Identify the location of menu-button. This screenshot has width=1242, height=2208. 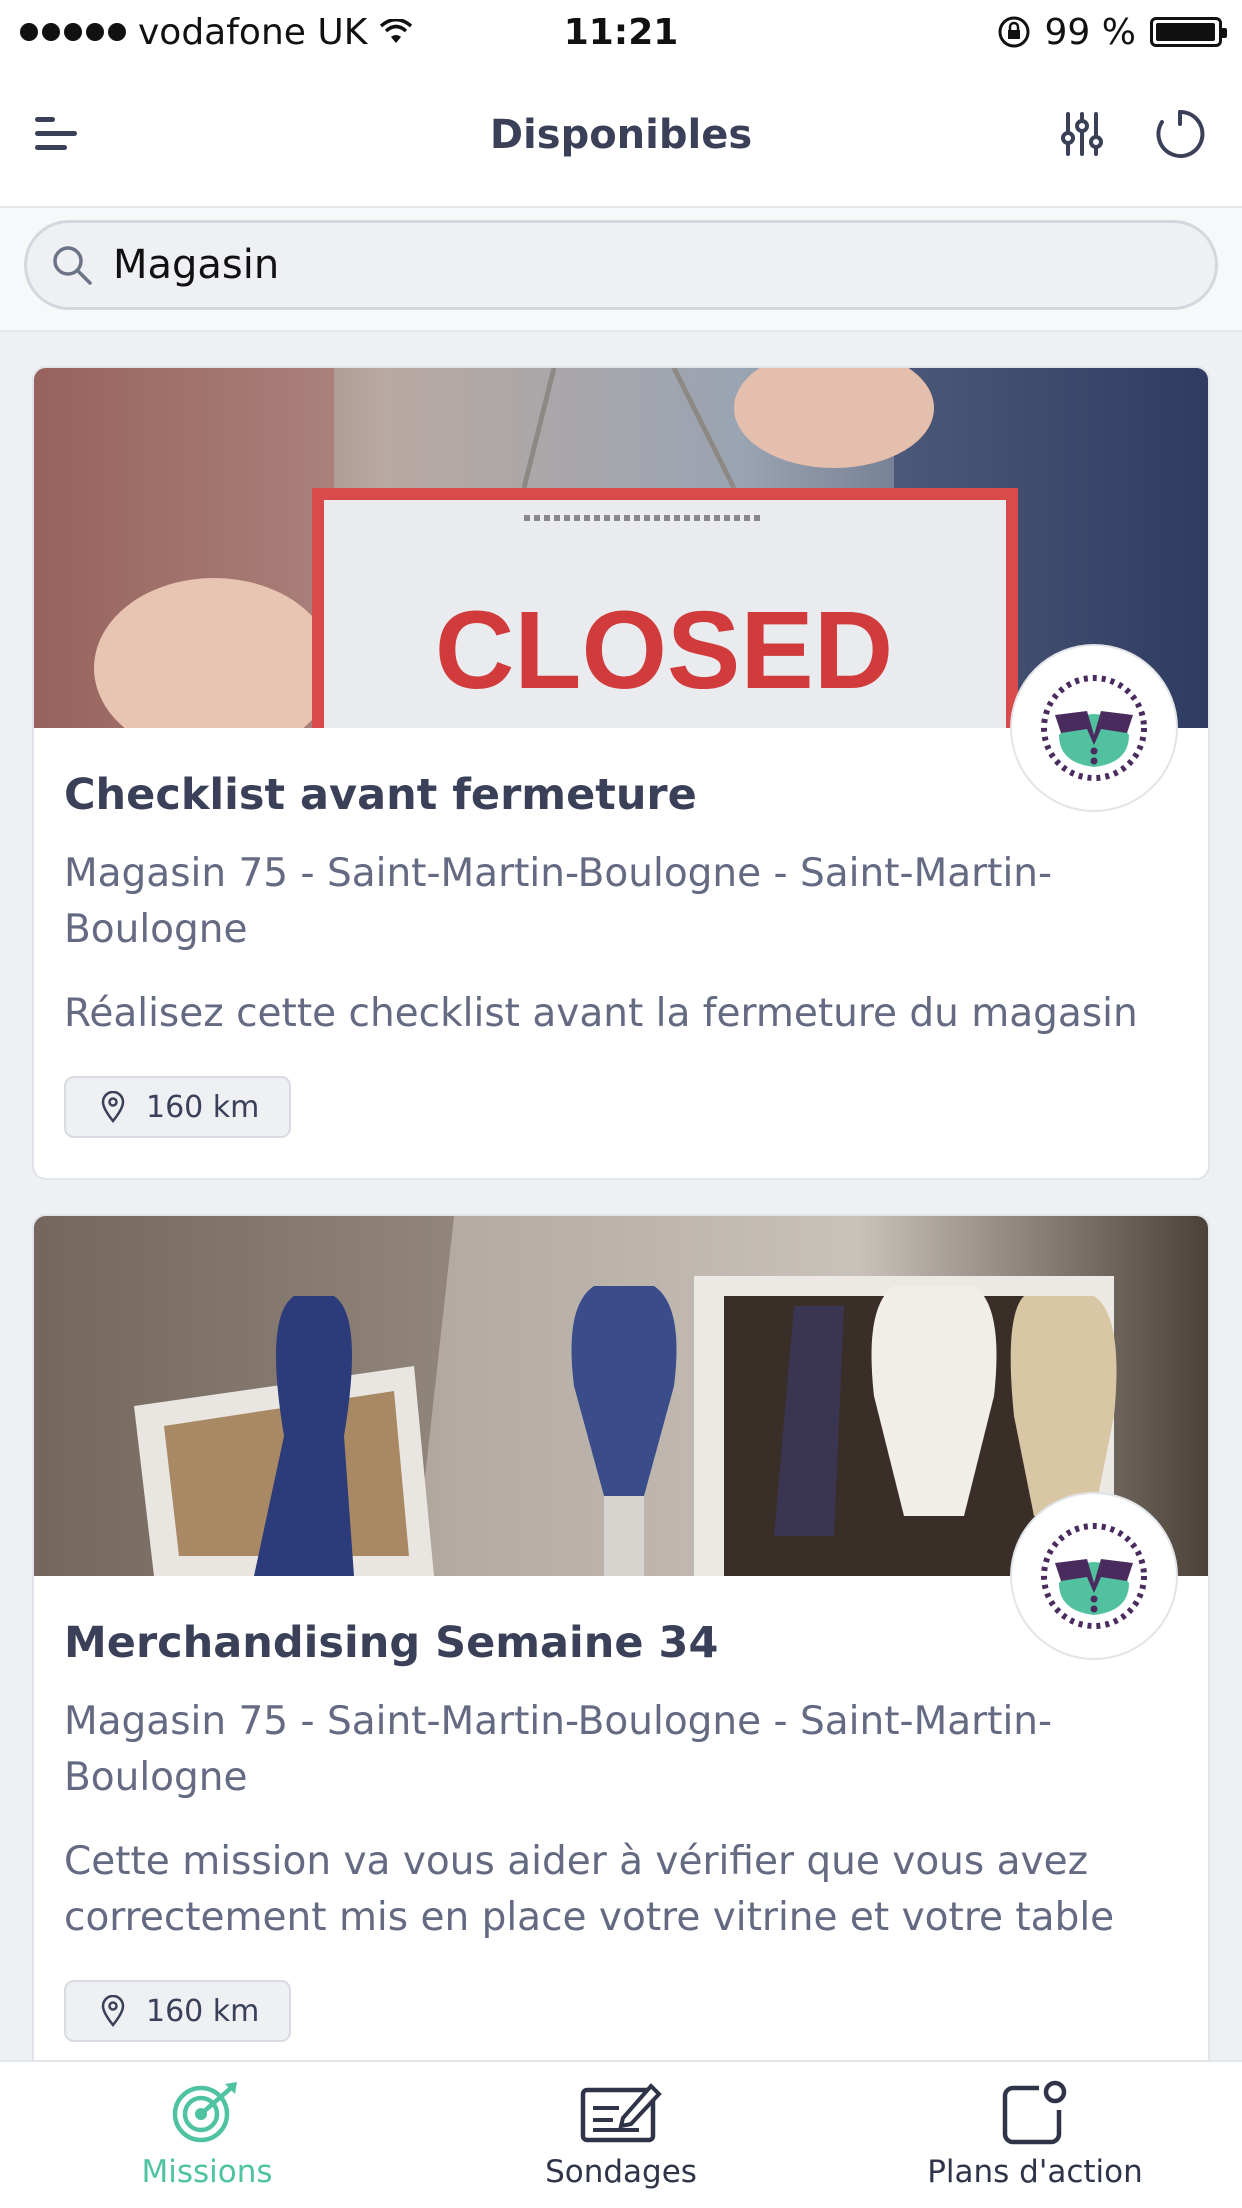
(56, 134).